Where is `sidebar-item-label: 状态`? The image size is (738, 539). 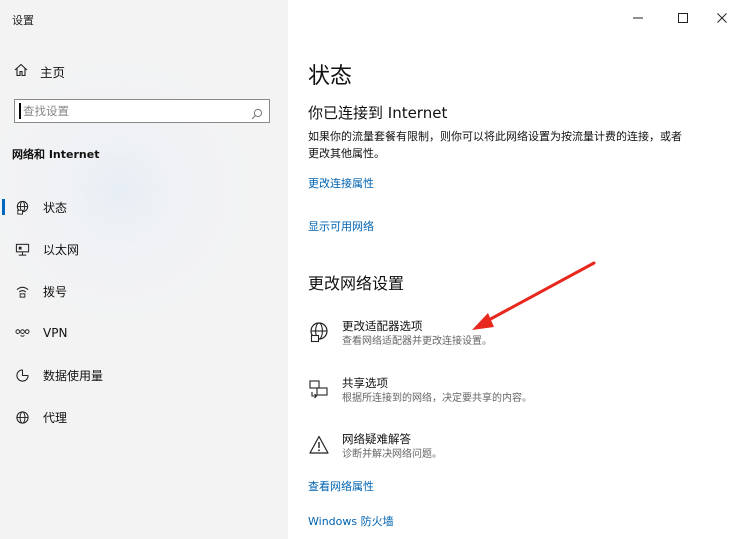 sidebar-item-label: 状态 is located at coordinates (55, 207).